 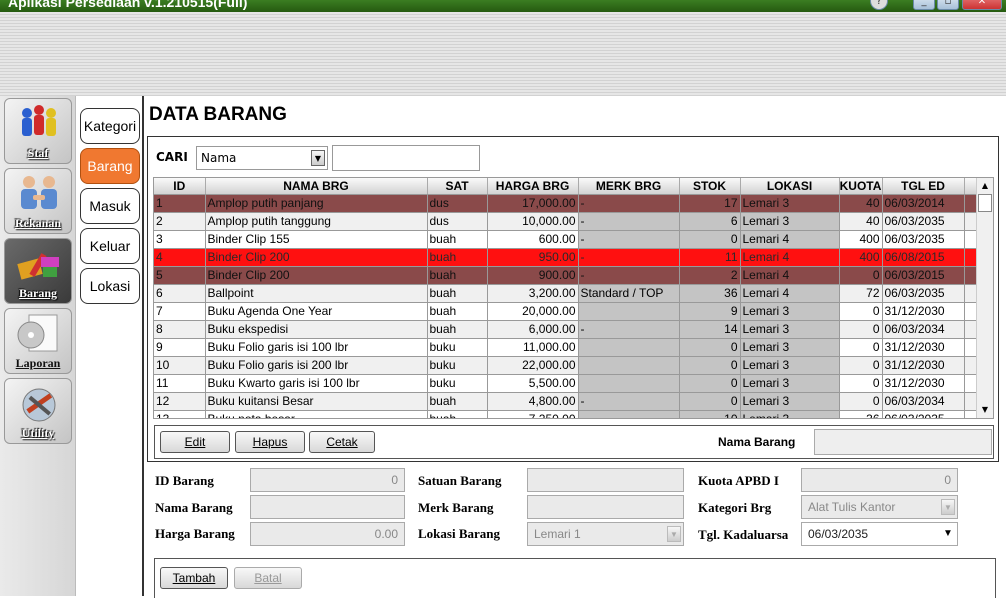 What do you see at coordinates (710, 186) in the screenshot?
I see `column-header: STOK` at bounding box center [710, 186].